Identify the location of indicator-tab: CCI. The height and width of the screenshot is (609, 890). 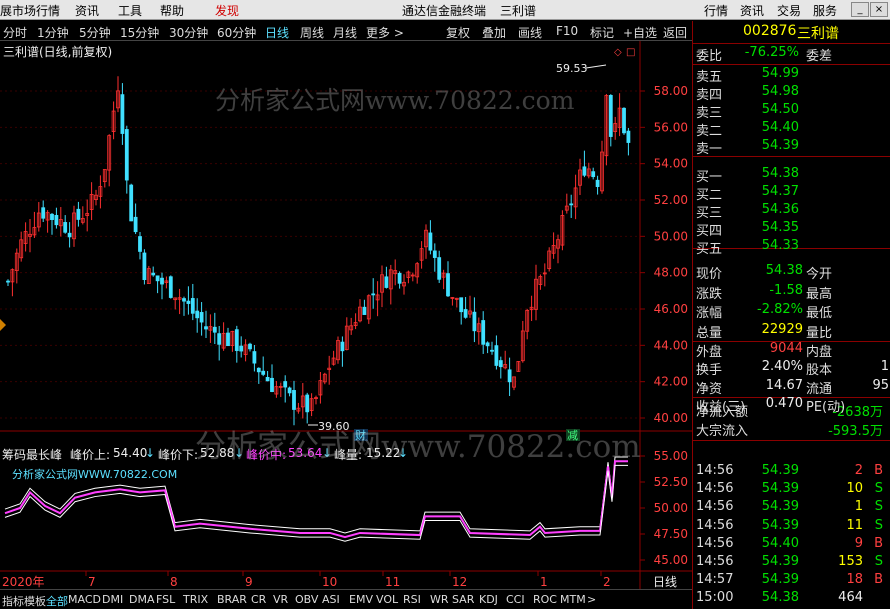
(515, 599).